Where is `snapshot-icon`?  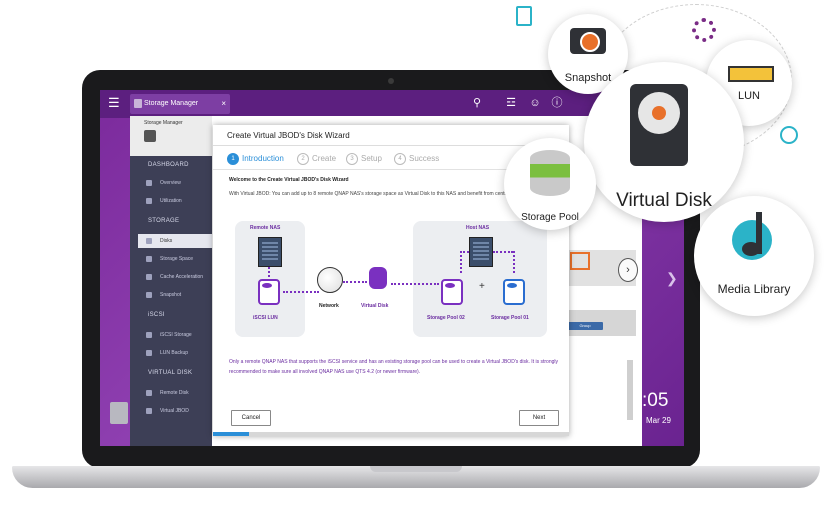 snapshot-icon is located at coordinates (149, 295).